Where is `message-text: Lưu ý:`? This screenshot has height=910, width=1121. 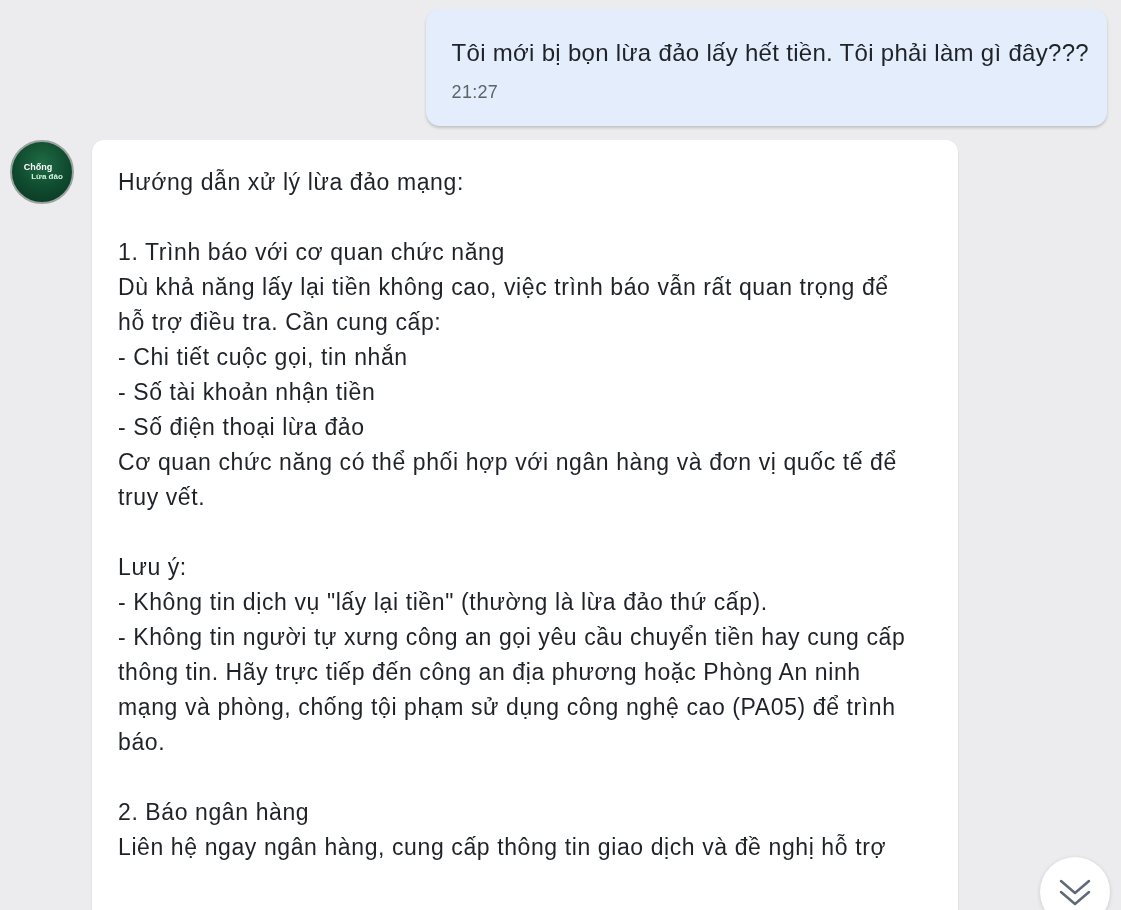
message-text: Lưu ý: is located at coordinates (153, 567).